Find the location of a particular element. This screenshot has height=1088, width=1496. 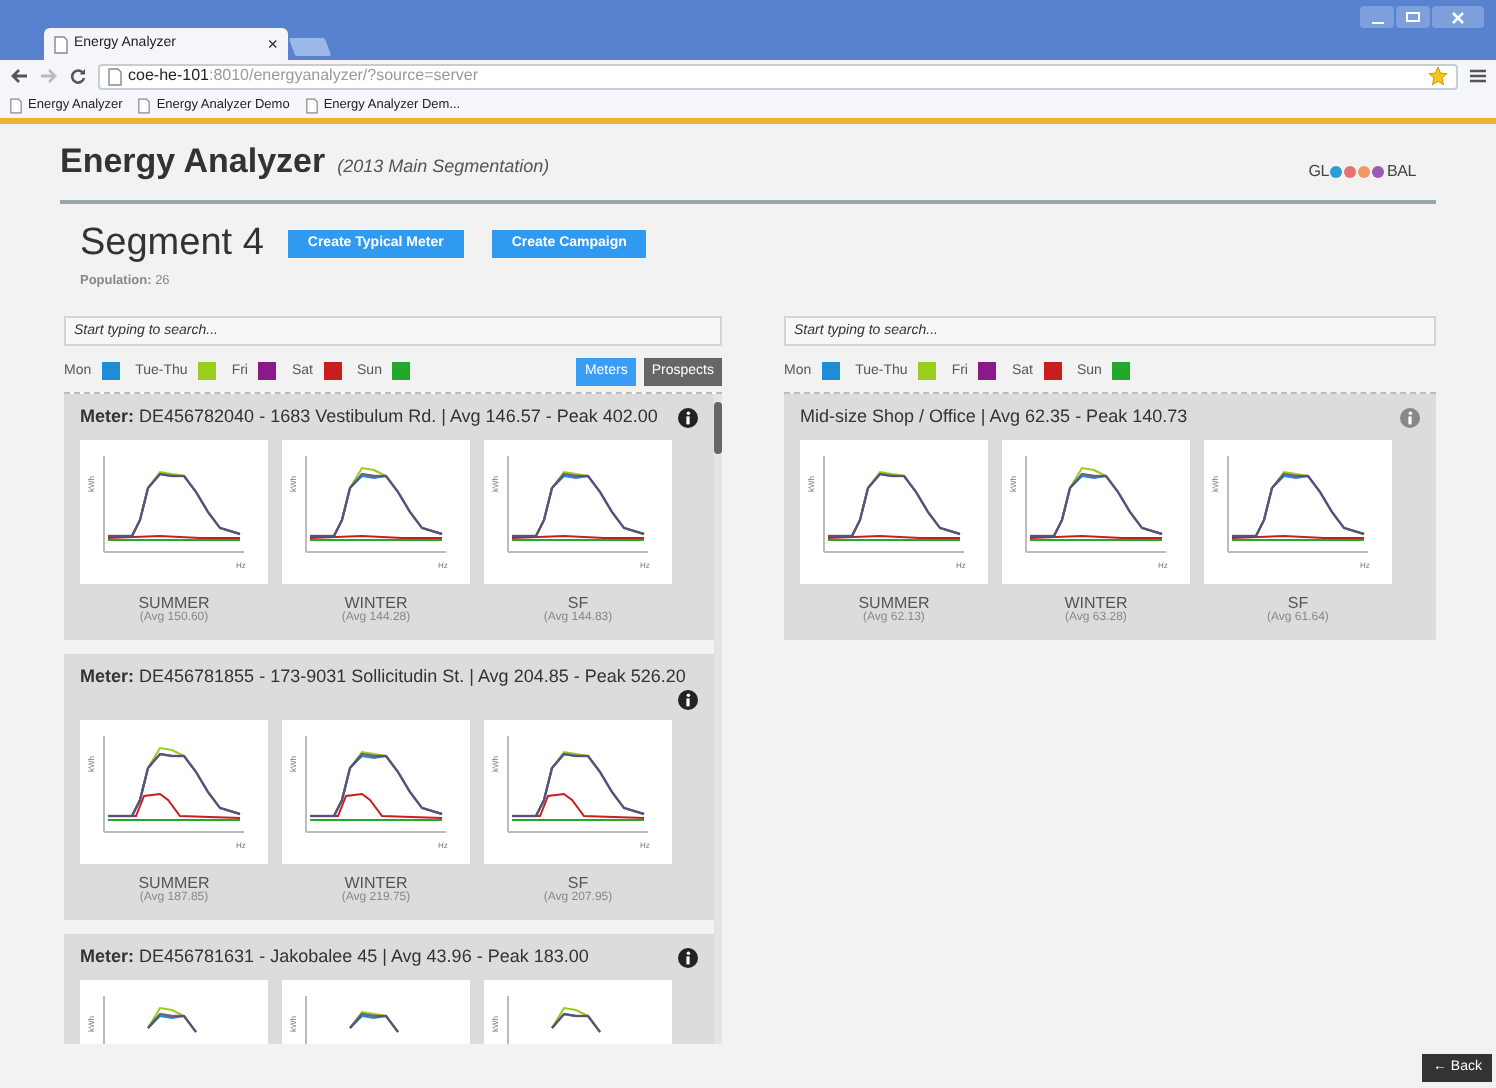

meter-title: Mid-size Shop / Office | Avg 62.35 - Peak 140.73 is located at coordinates (993, 416).